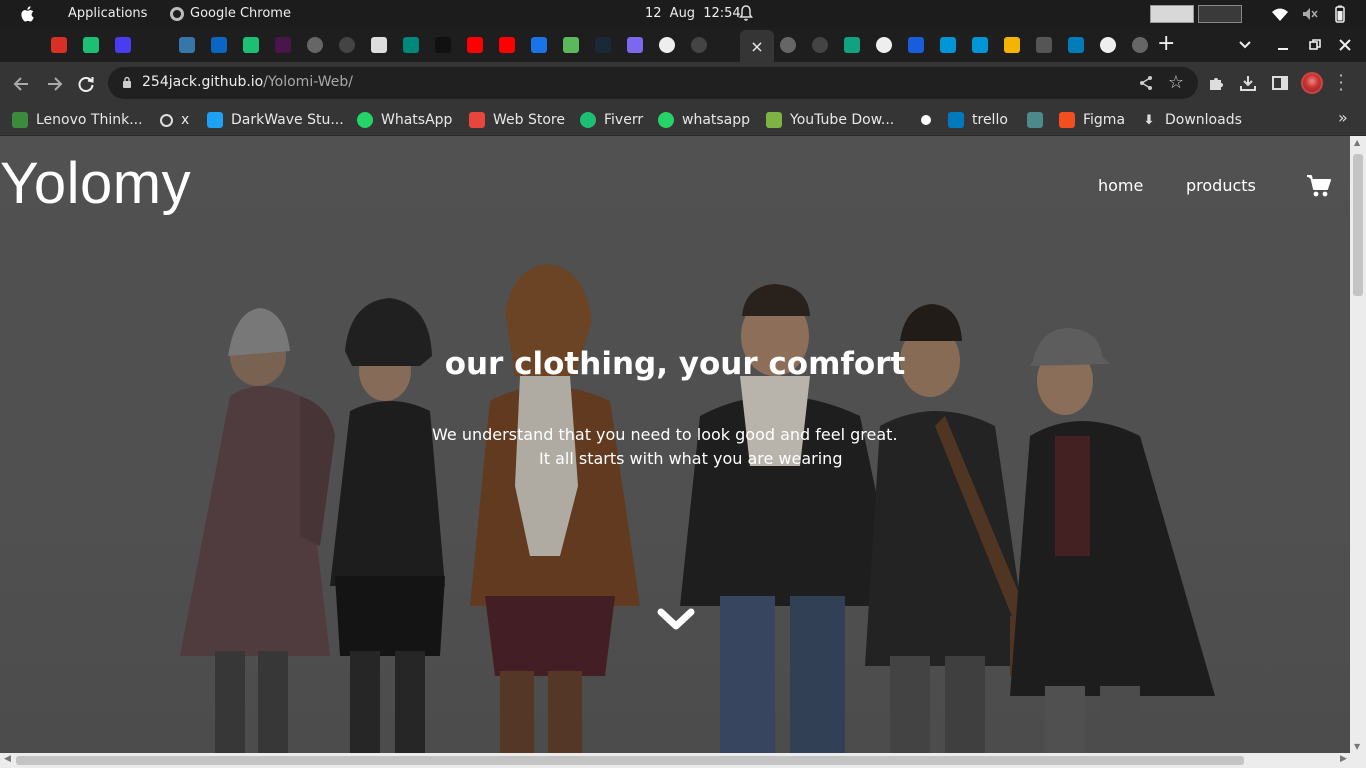 Image resolution: width=1366 pixels, height=768 pixels. I want to click on nav-home-link: home, so click(1120, 185).